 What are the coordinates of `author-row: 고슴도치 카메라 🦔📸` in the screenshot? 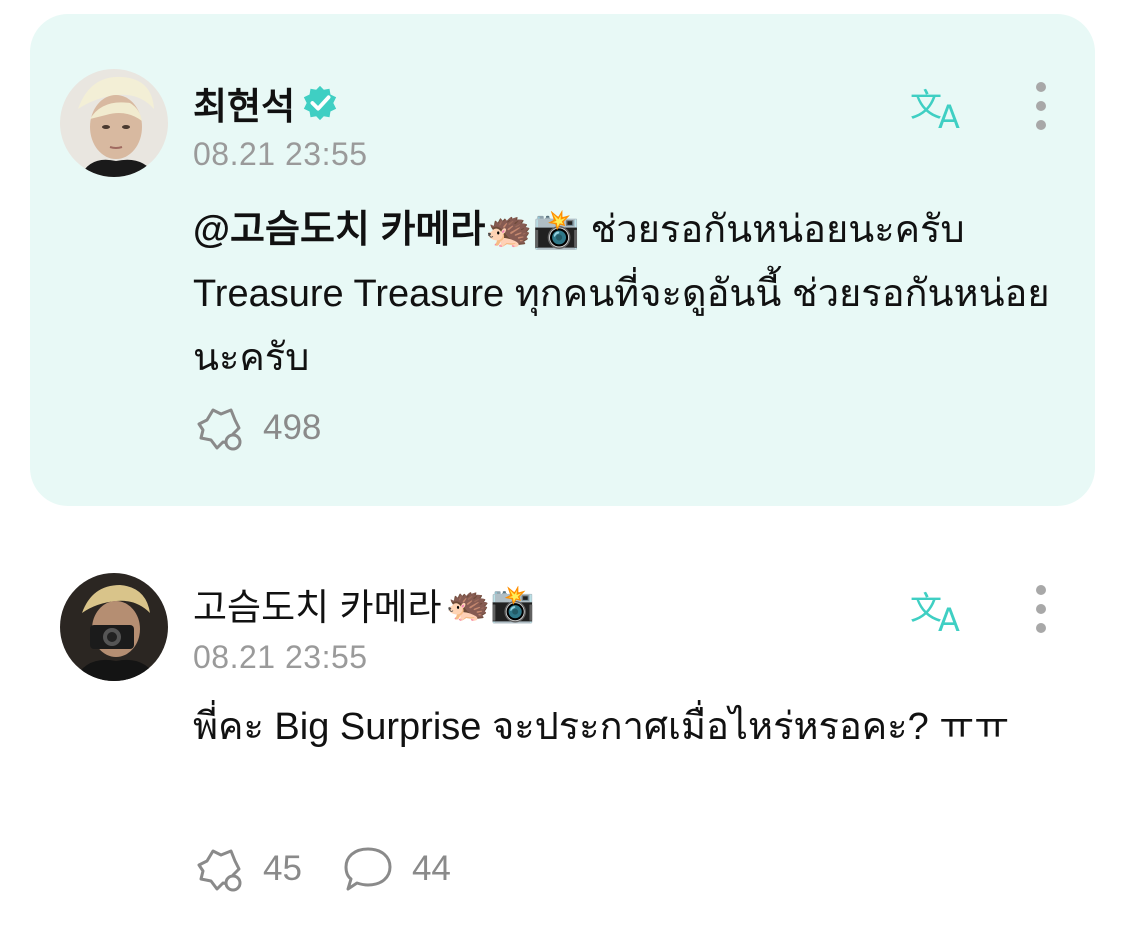 It's located at (364, 604).